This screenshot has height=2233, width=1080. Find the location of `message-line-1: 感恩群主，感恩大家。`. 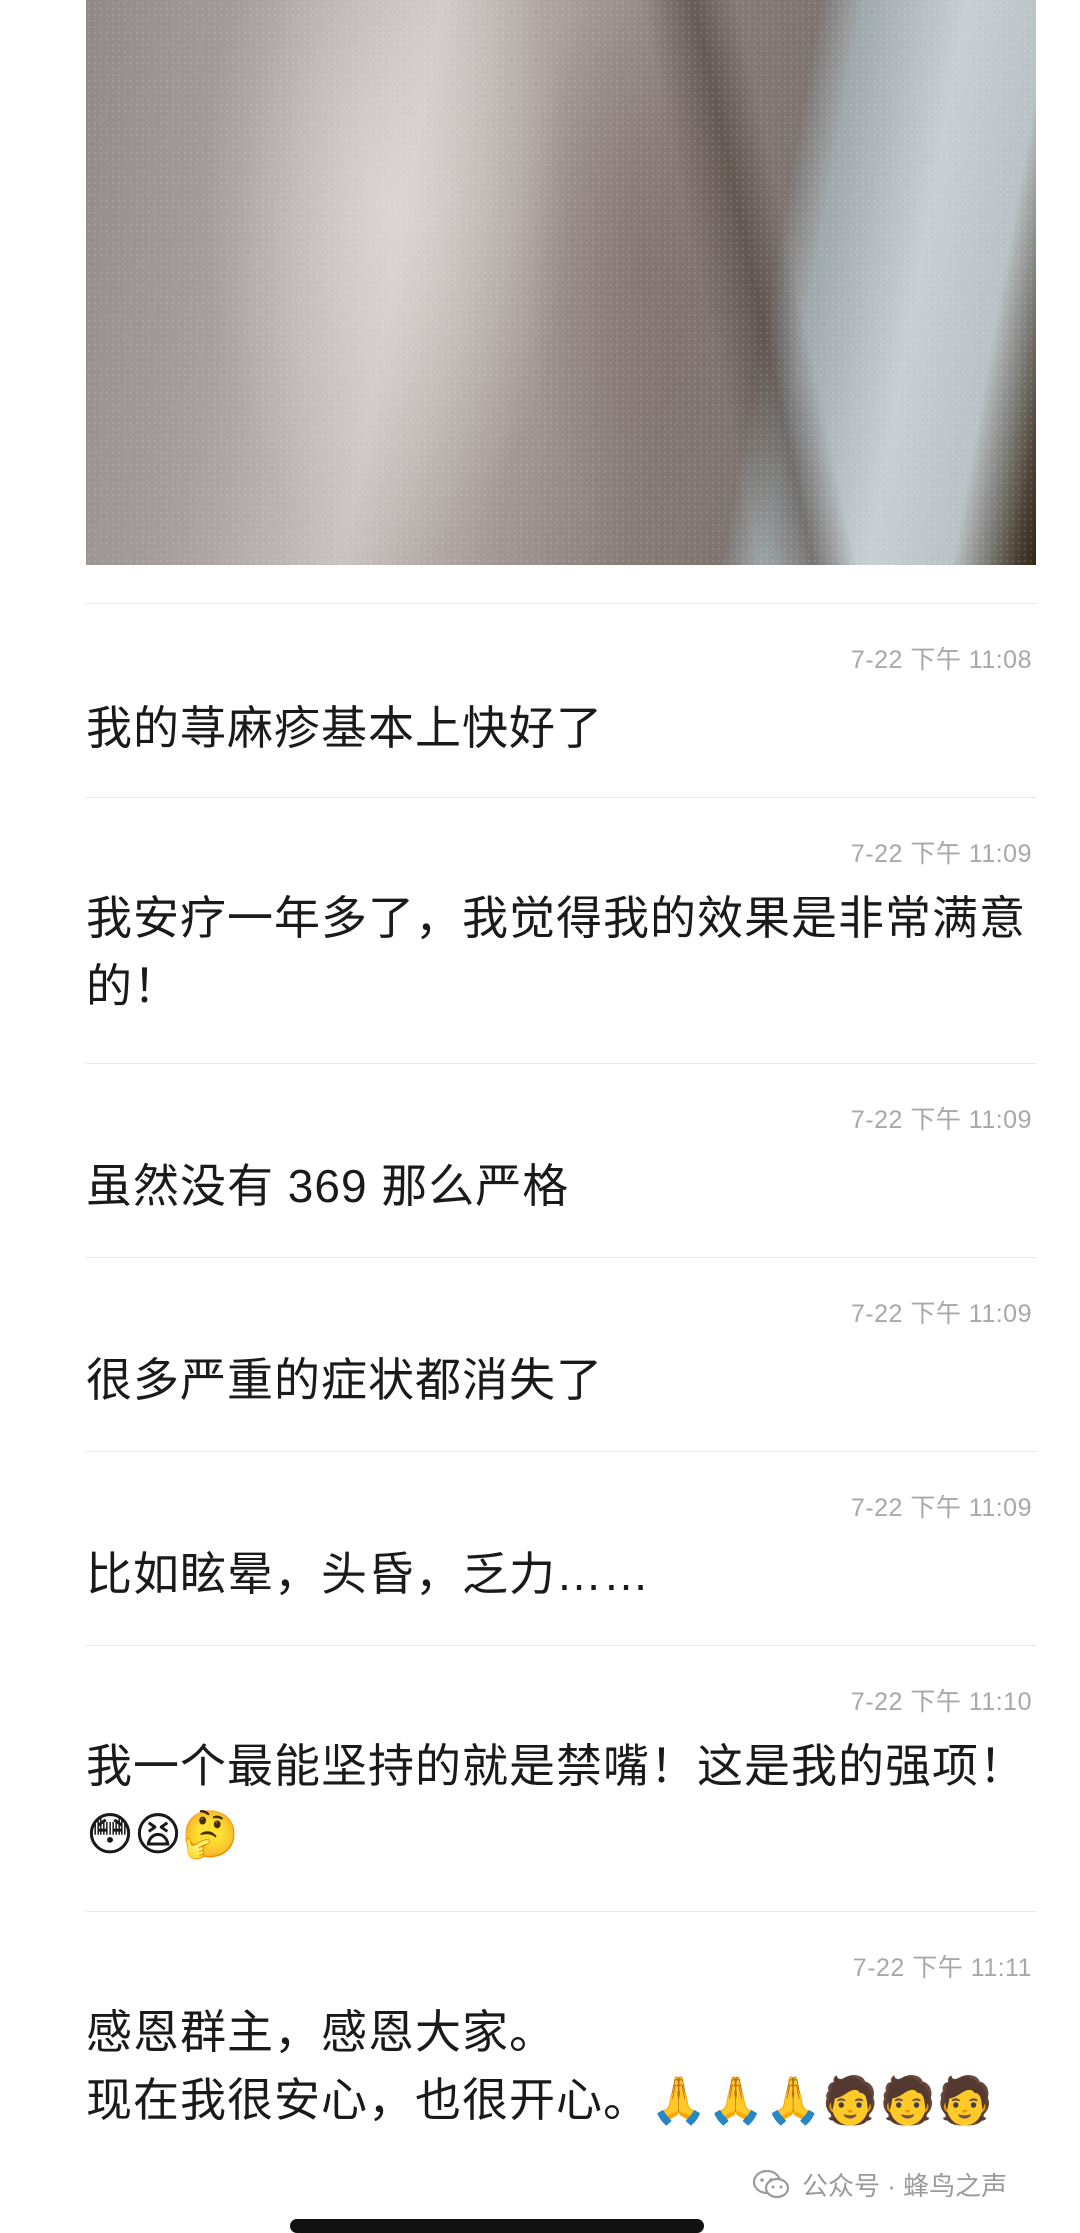

message-line-1: 感恩群主，感恩大家。 is located at coordinates (321, 2032).